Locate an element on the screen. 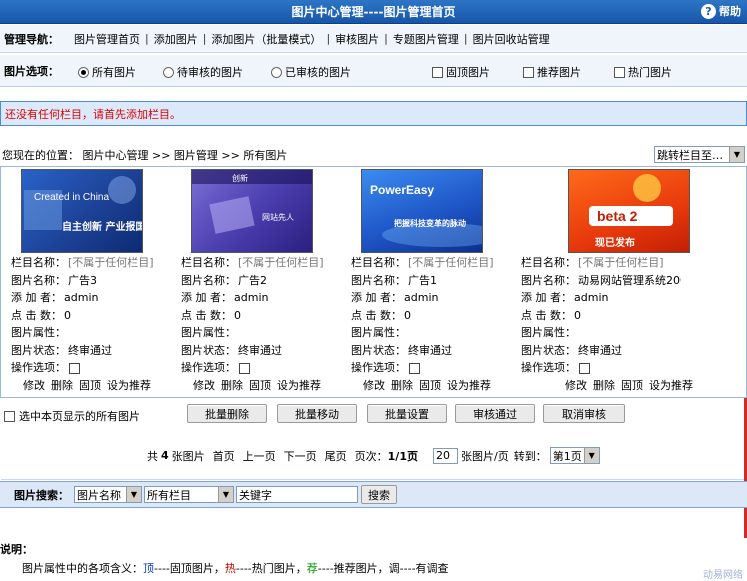 The height and width of the screenshot is (581, 747). row-divider is located at coordinates (374, 479).